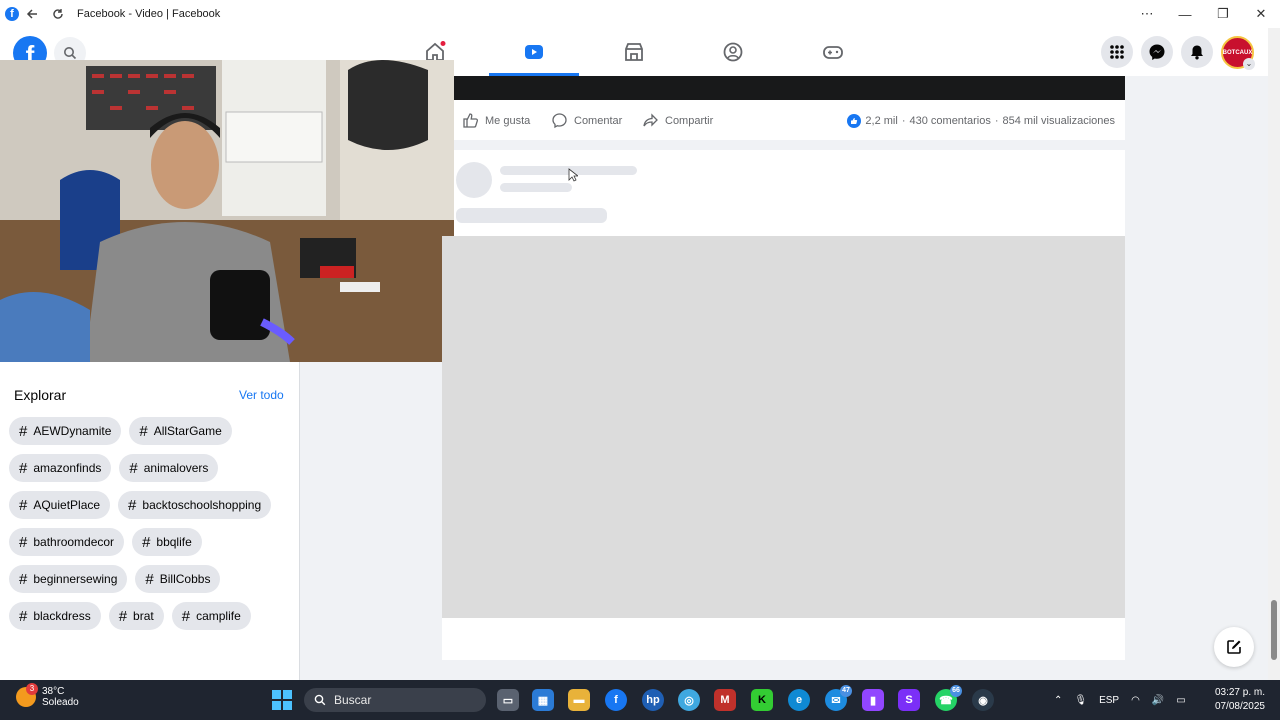 The width and height of the screenshot is (1280, 720). I want to click on explore-heading: Explorar, so click(40, 395).